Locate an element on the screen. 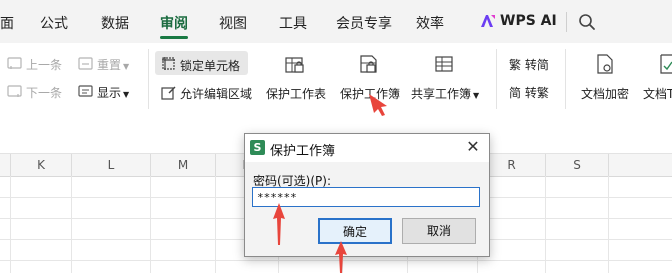 Image resolution: width=672 pixels, height=273 pixels. search-icon is located at coordinates (587, 22).